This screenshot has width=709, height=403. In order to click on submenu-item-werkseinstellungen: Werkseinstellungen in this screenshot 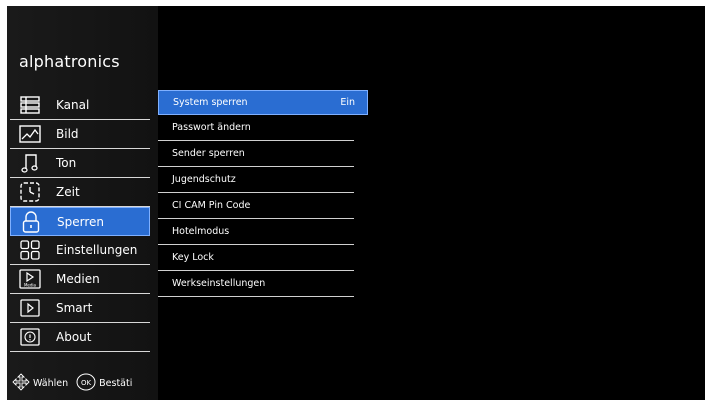, I will do `click(256, 284)`.